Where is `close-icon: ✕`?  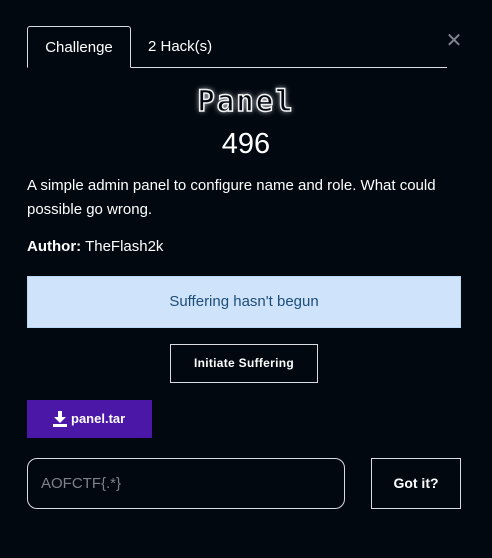 close-icon: ✕ is located at coordinates (454, 40).